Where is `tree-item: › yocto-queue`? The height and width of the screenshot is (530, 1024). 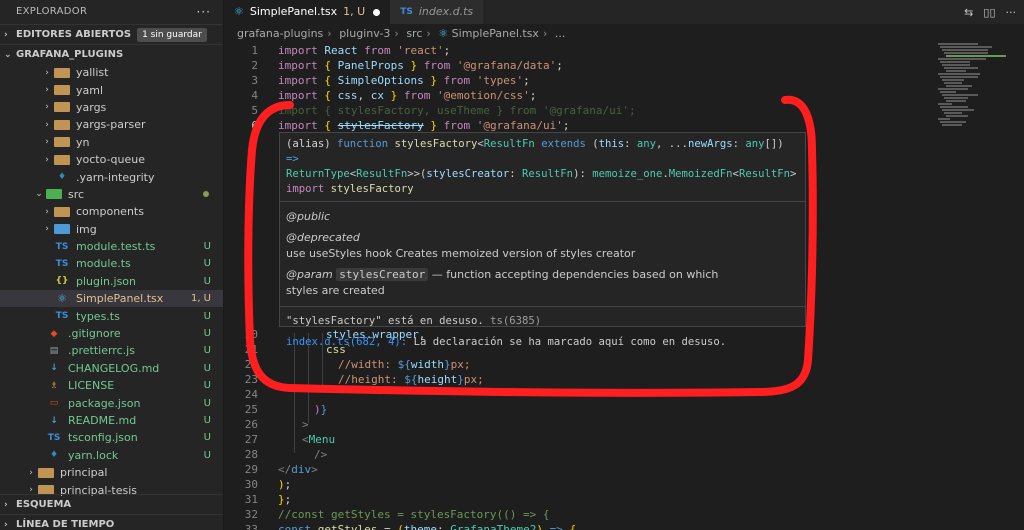 tree-item: › yocto-queue is located at coordinates (111, 159).